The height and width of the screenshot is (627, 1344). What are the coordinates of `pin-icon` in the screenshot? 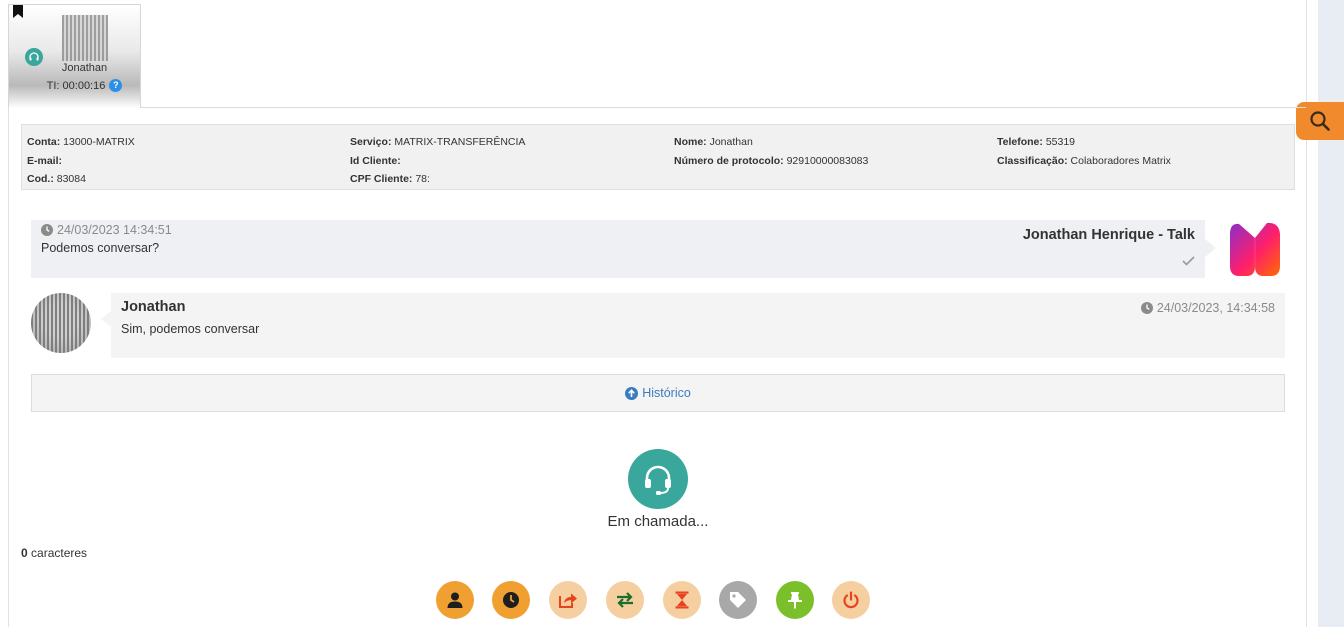 It's located at (795, 600).